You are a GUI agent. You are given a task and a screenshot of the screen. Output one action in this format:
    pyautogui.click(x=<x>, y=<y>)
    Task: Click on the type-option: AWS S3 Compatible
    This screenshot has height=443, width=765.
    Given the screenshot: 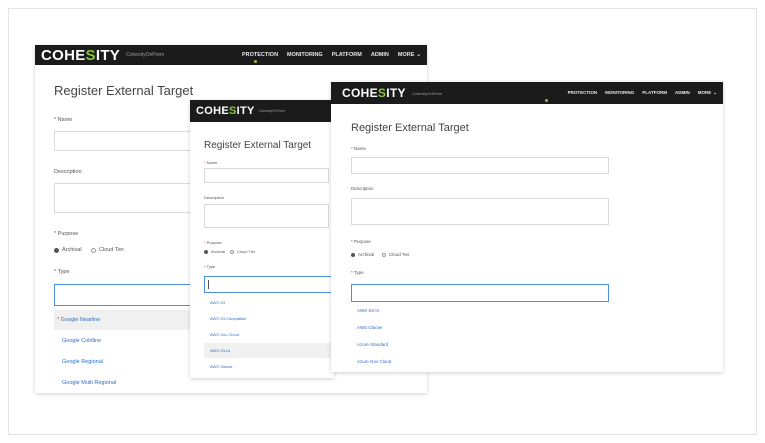 What is the action you would take?
    pyautogui.click(x=268, y=318)
    